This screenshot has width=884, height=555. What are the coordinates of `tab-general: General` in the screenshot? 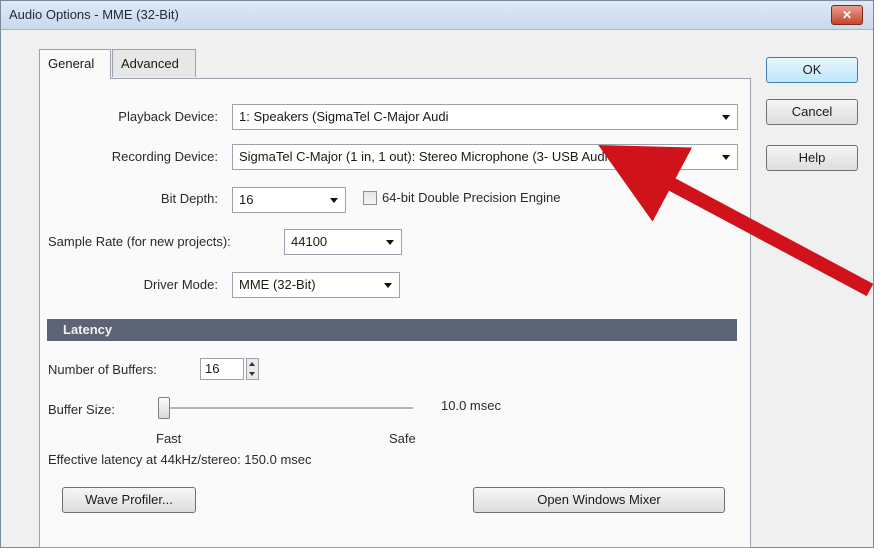 It's located at (75, 64).